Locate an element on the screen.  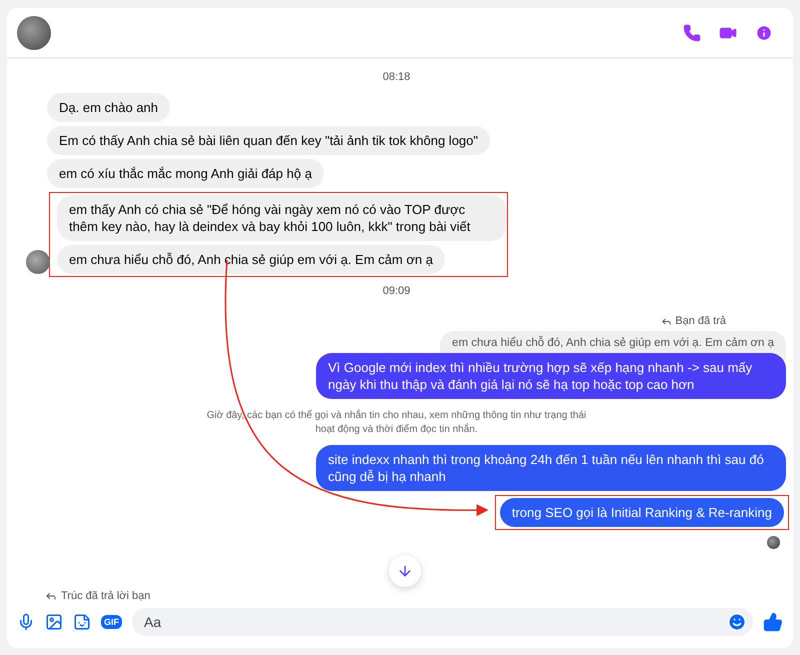
message-bubble: trong SEO gọi là Initial Ranking & Re-ranking is located at coordinates (642, 512).